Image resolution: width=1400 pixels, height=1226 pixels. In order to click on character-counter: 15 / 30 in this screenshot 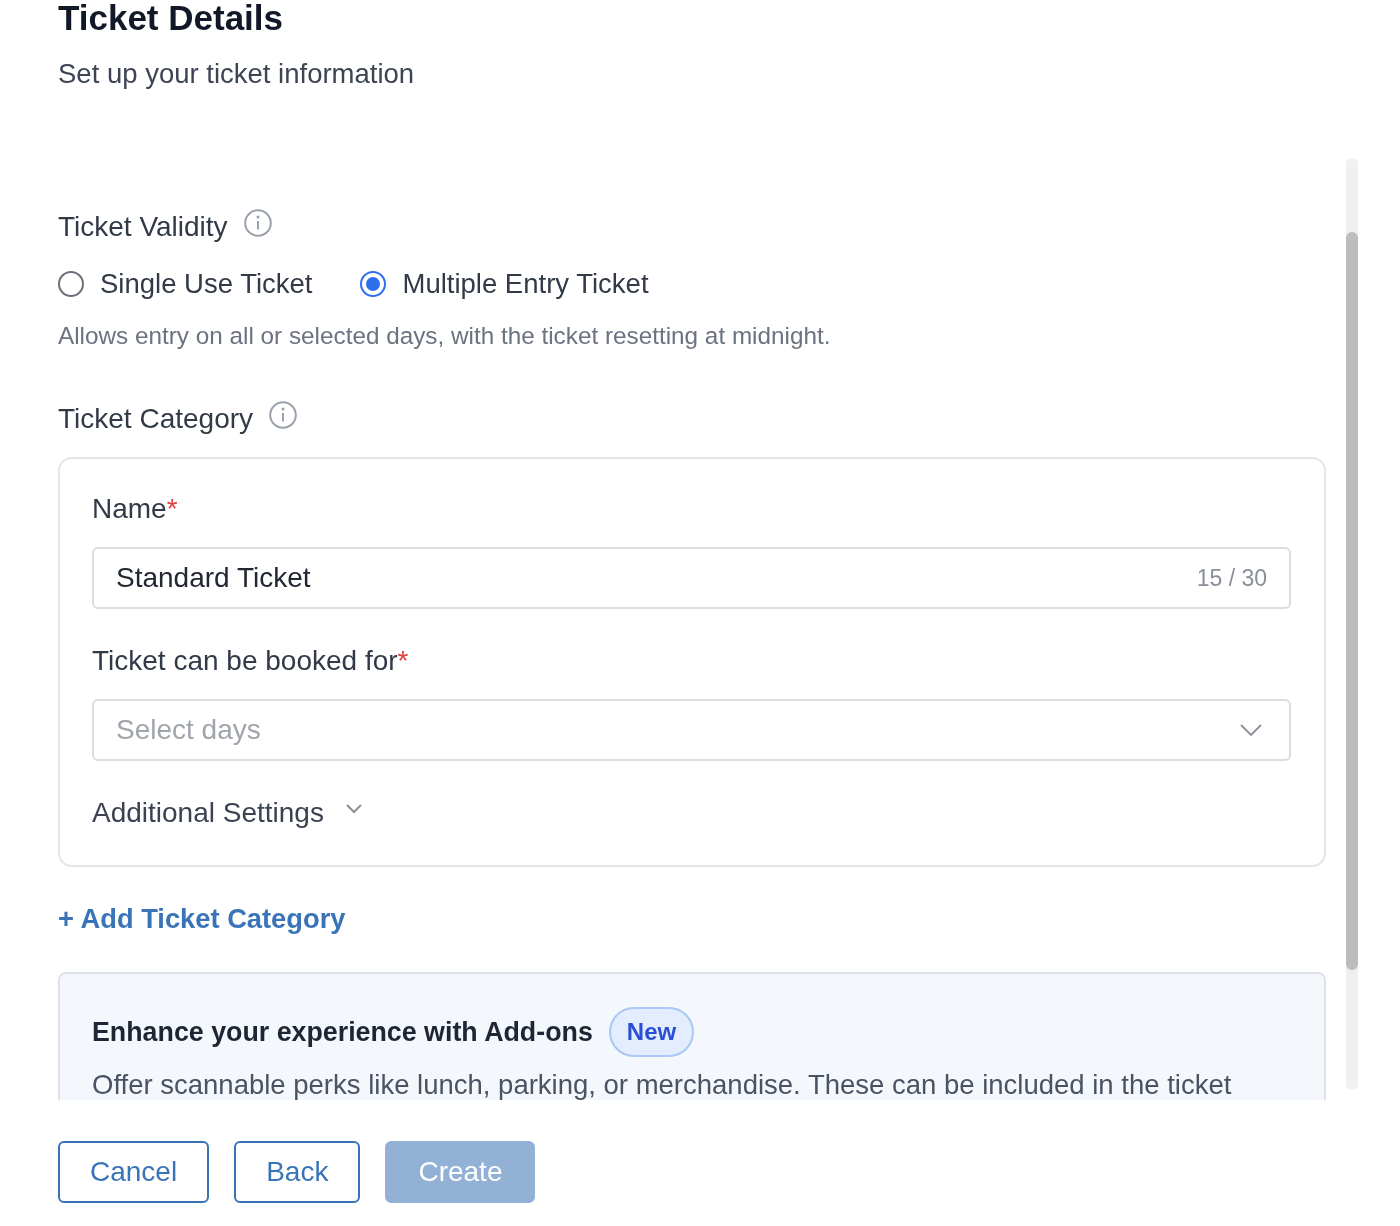, I will do `click(1231, 578)`.